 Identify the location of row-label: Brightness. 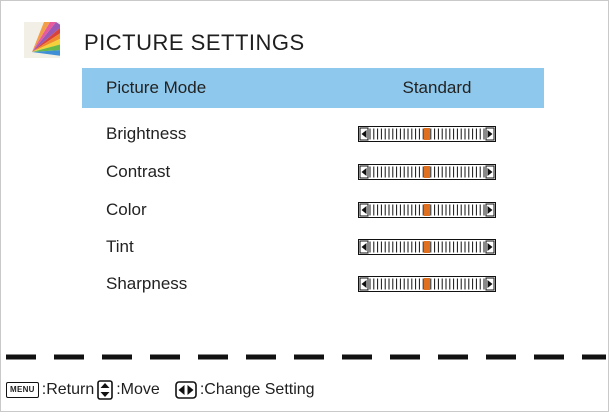
(146, 133).